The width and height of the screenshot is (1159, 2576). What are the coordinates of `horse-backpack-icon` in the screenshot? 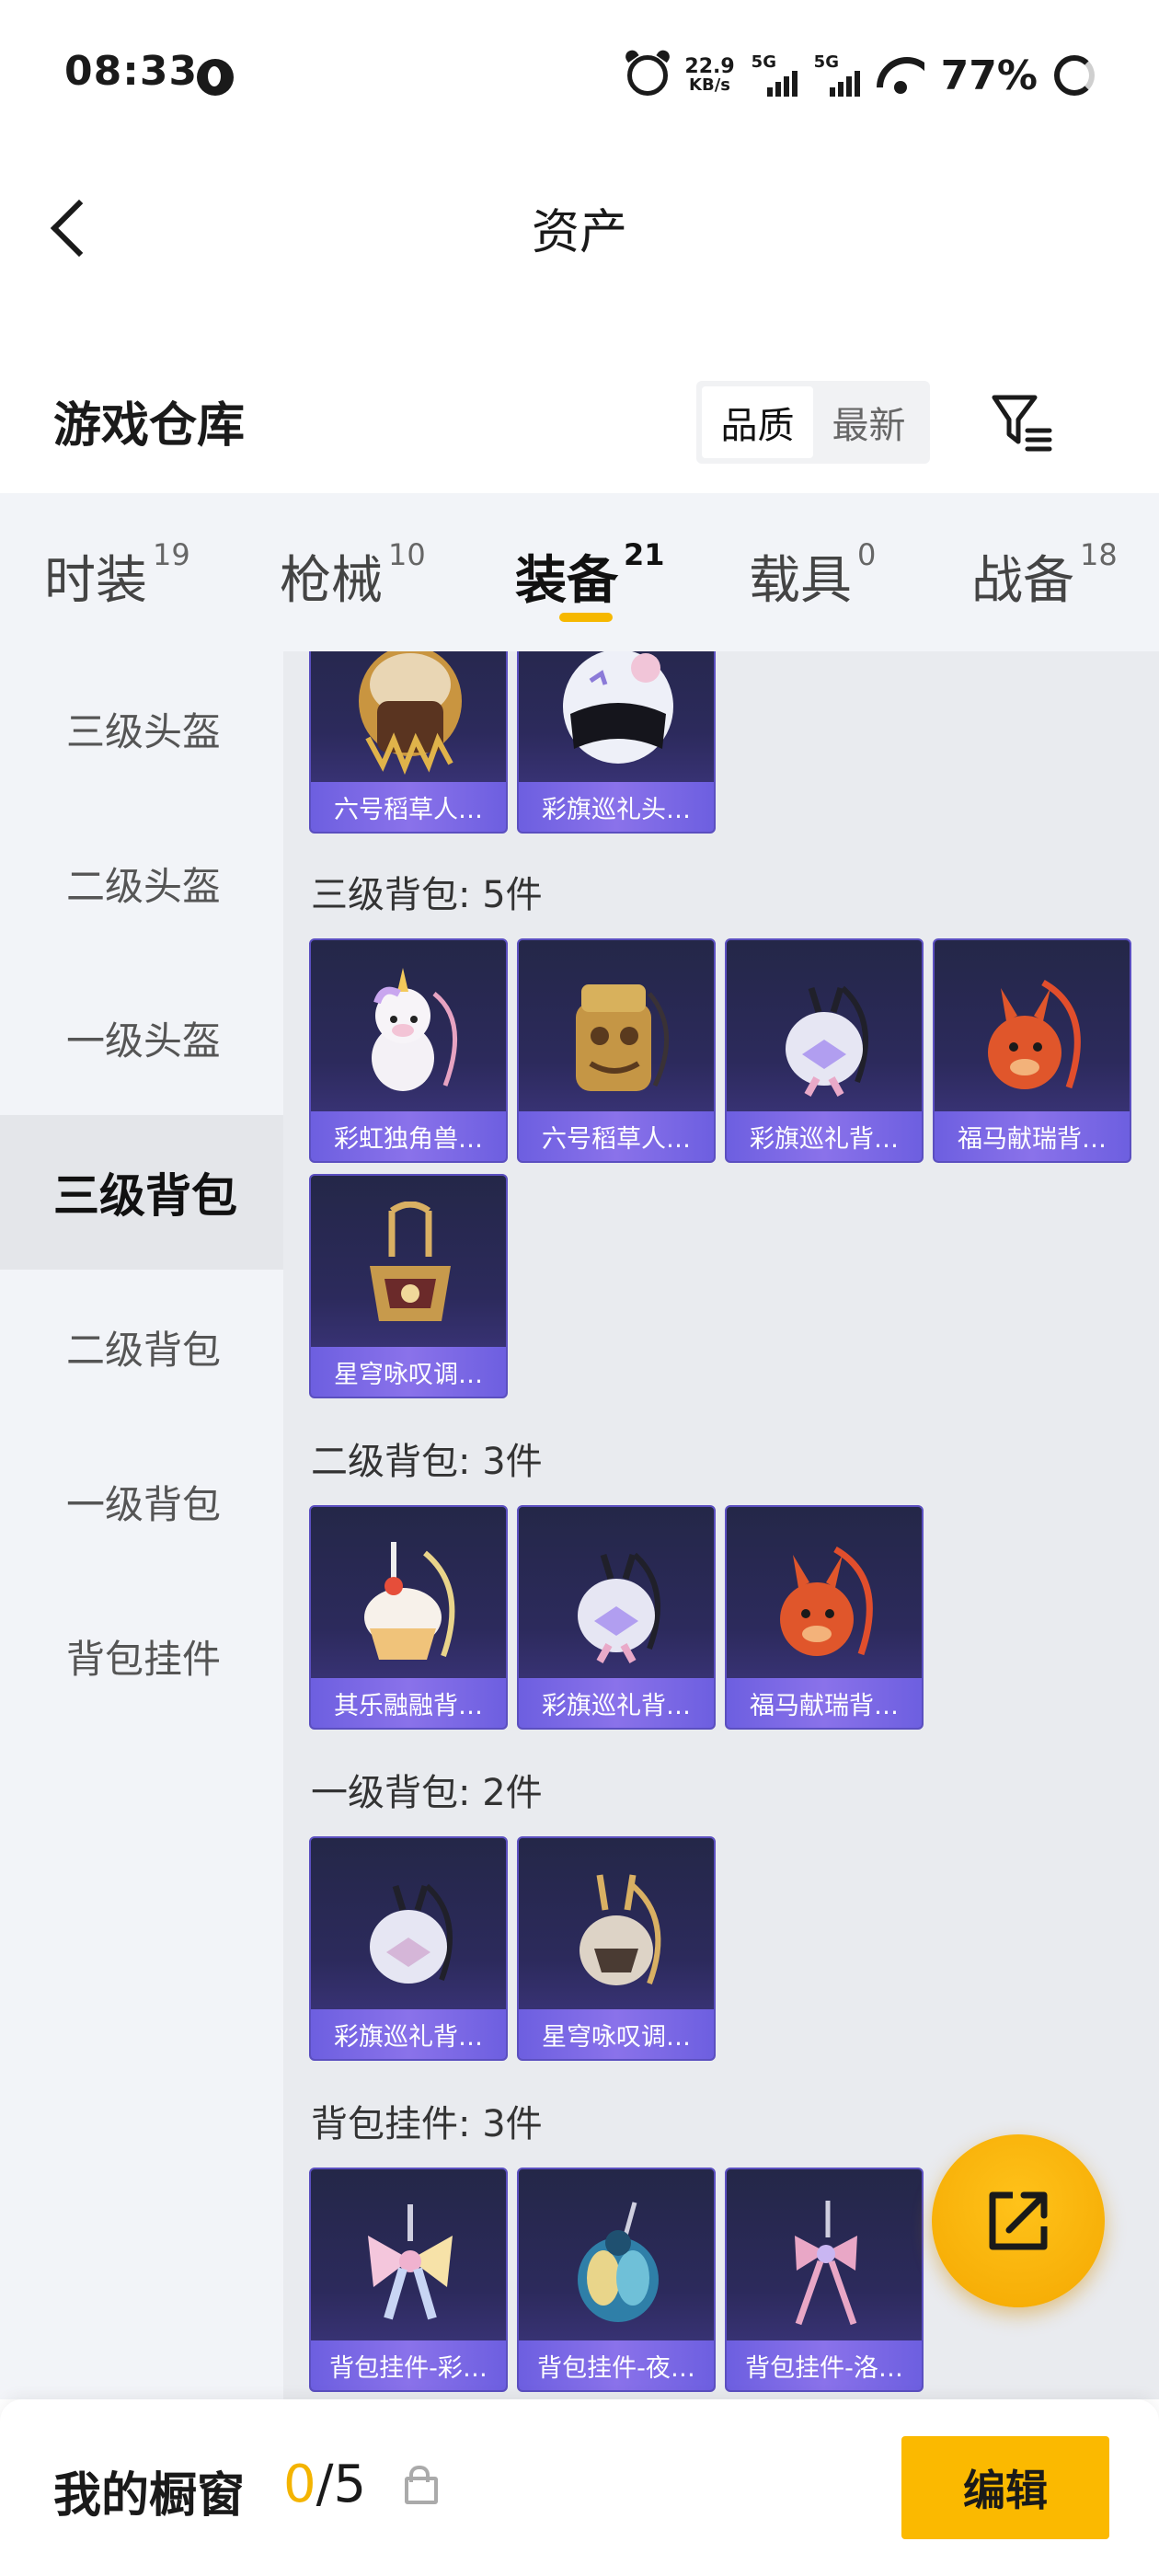 It's located at (826, 1601).